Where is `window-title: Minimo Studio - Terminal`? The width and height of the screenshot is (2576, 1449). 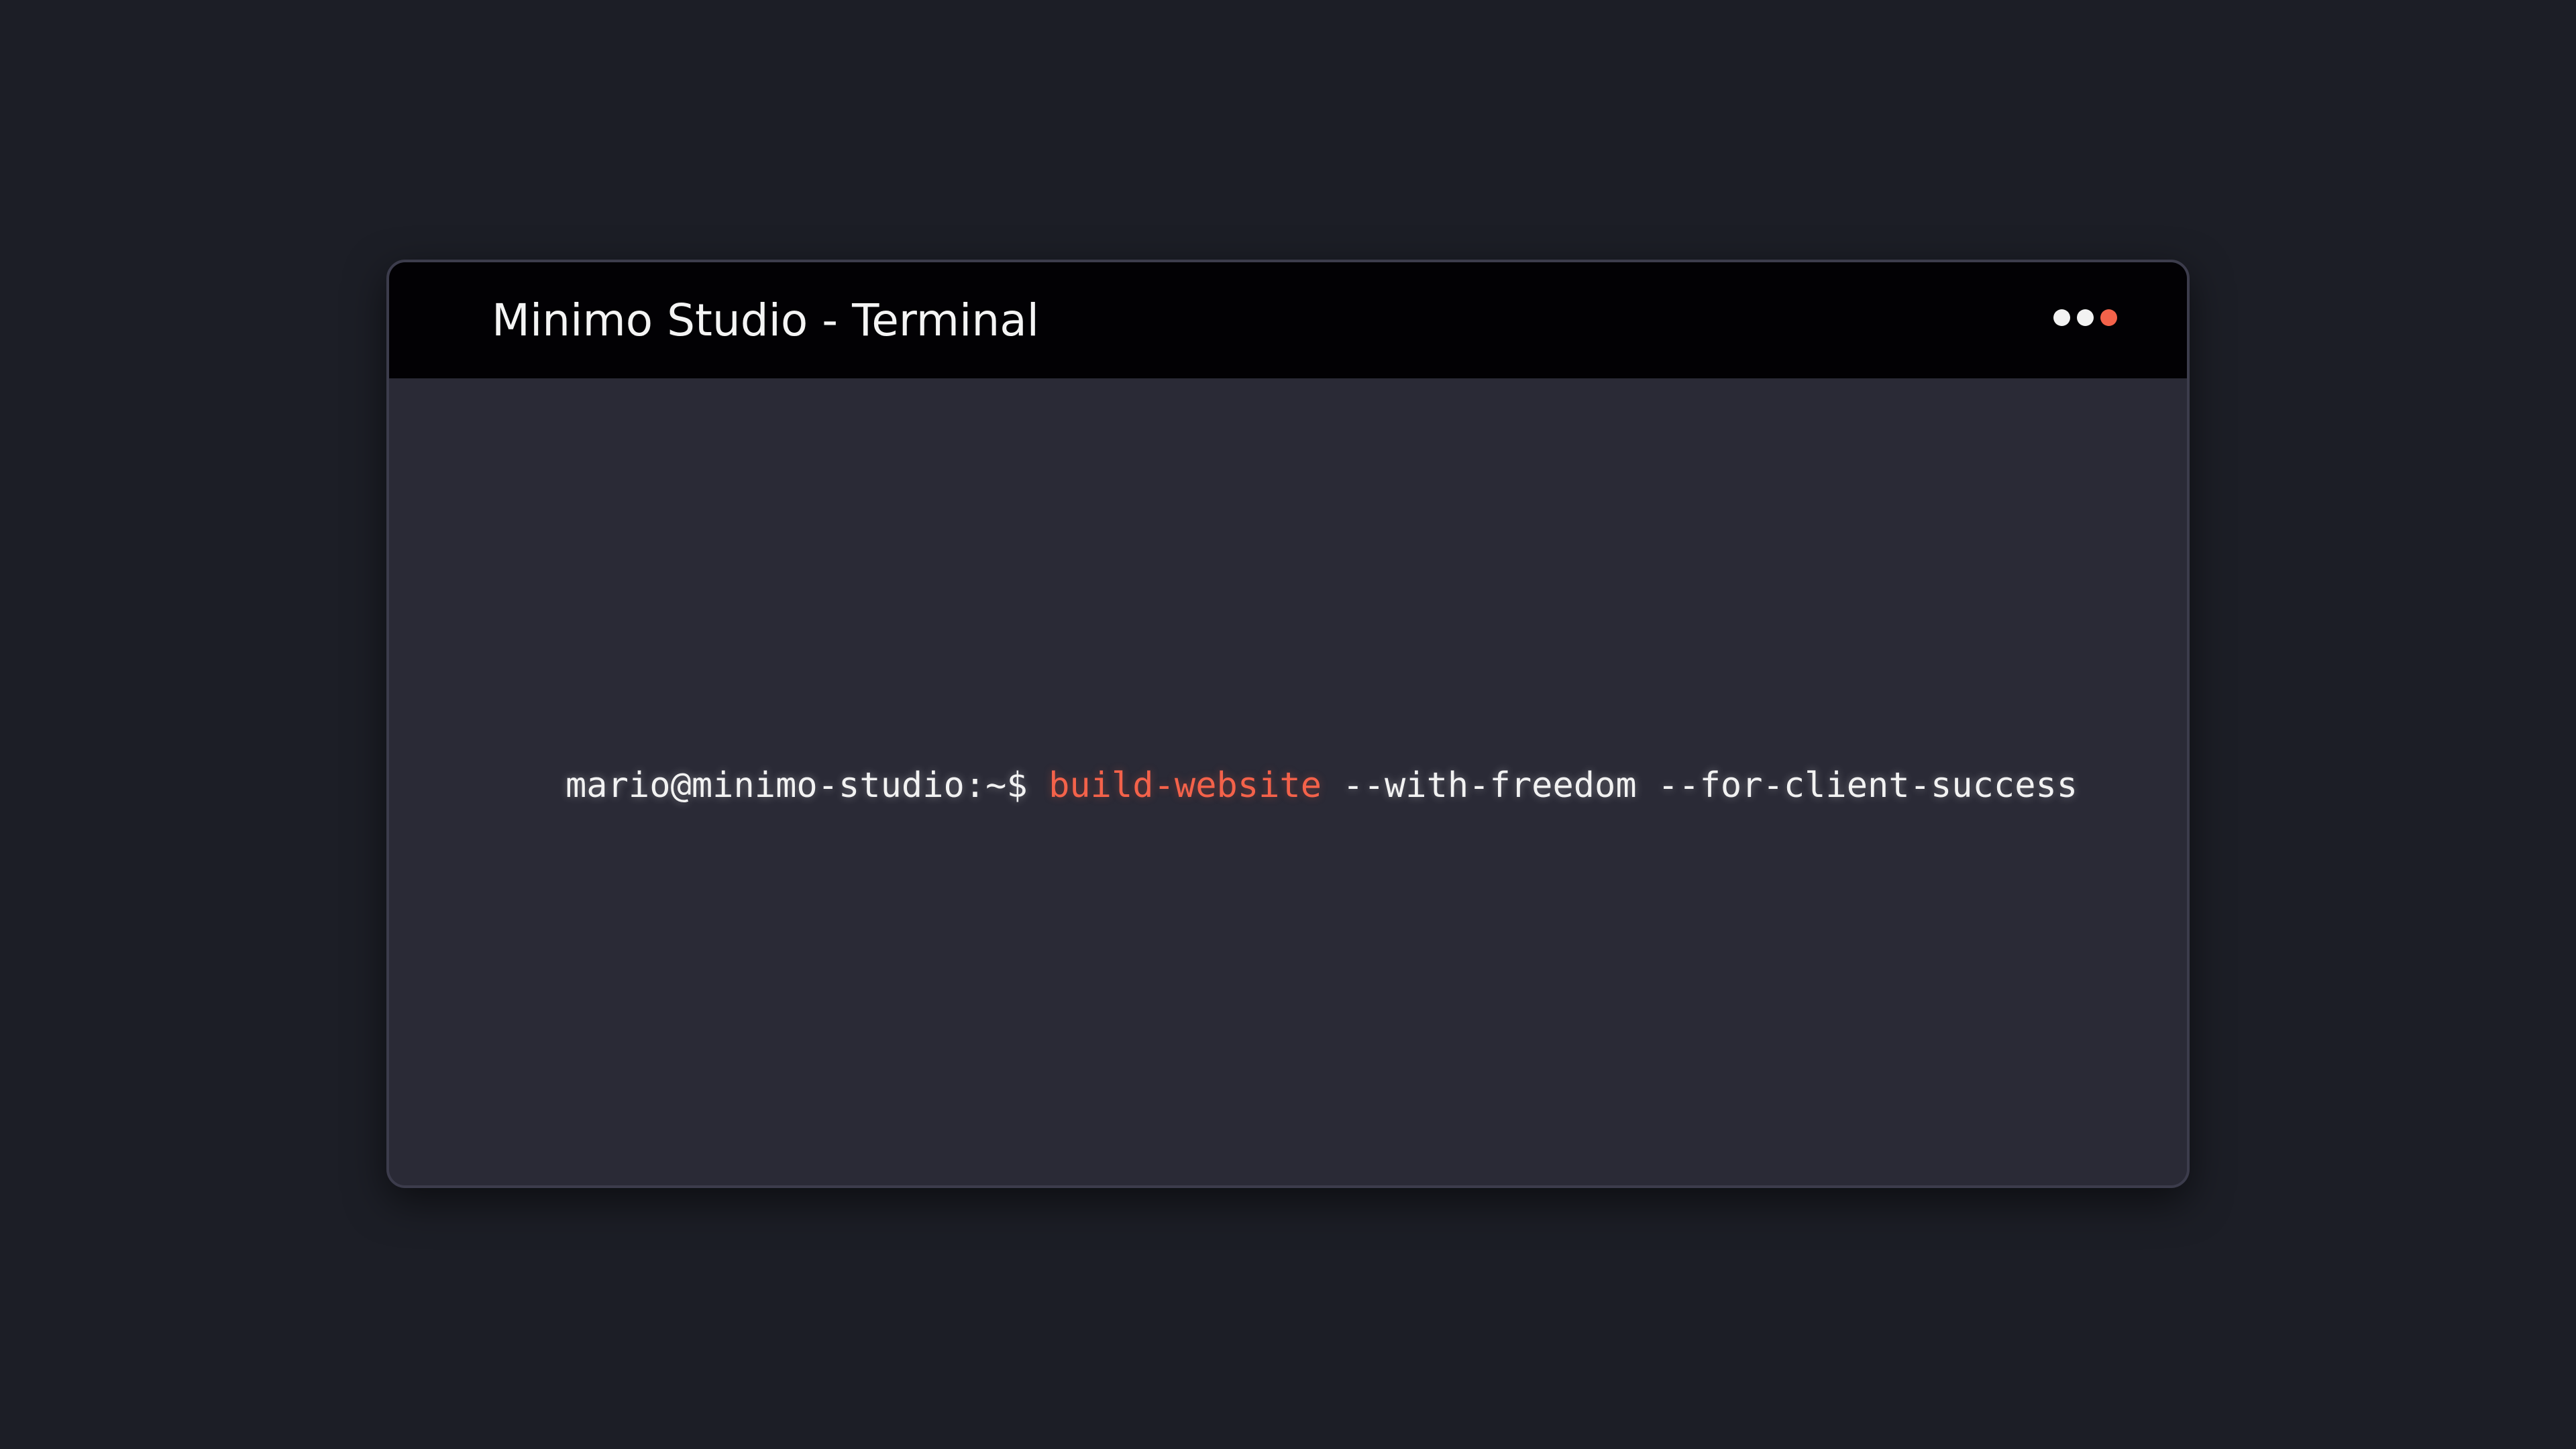 window-title: Minimo Studio - Terminal is located at coordinates (766, 320).